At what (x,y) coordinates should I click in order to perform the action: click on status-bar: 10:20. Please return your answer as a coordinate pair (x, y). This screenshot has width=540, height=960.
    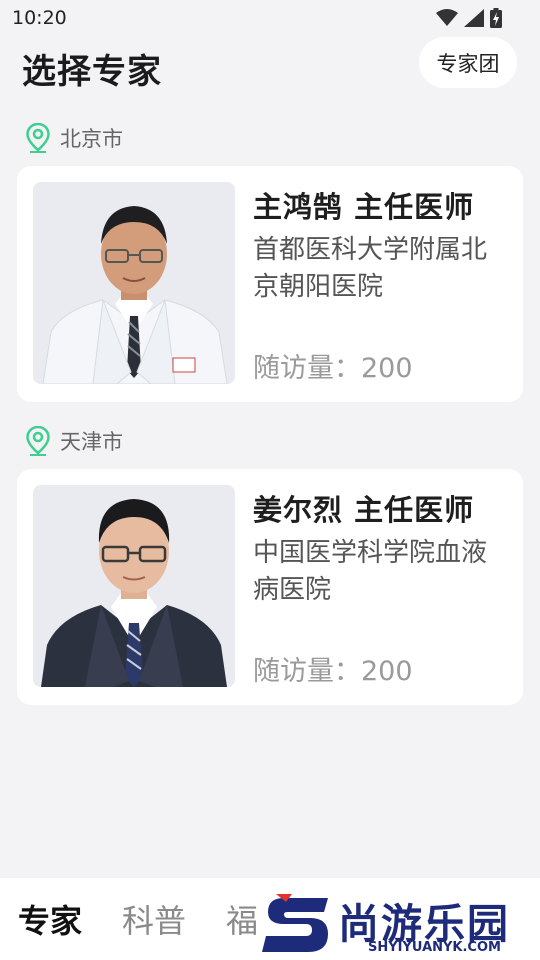
    Looking at the image, I should click on (270, 18).